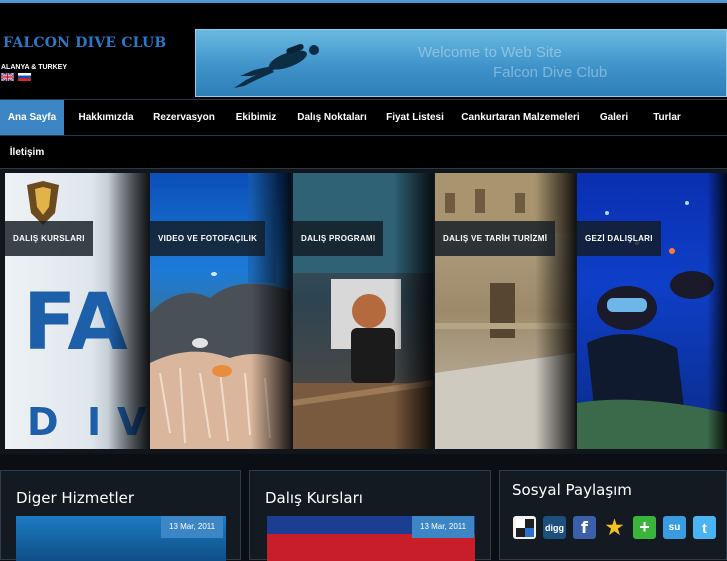 The width and height of the screenshot is (727, 561). What do you see at coordinates (505, 311) in the screenshot?
I see `slider-panel-dalis-tarih-turizmi: DALIŞ VE TARİH TURİZMİ` at bounding box center [505, 311].